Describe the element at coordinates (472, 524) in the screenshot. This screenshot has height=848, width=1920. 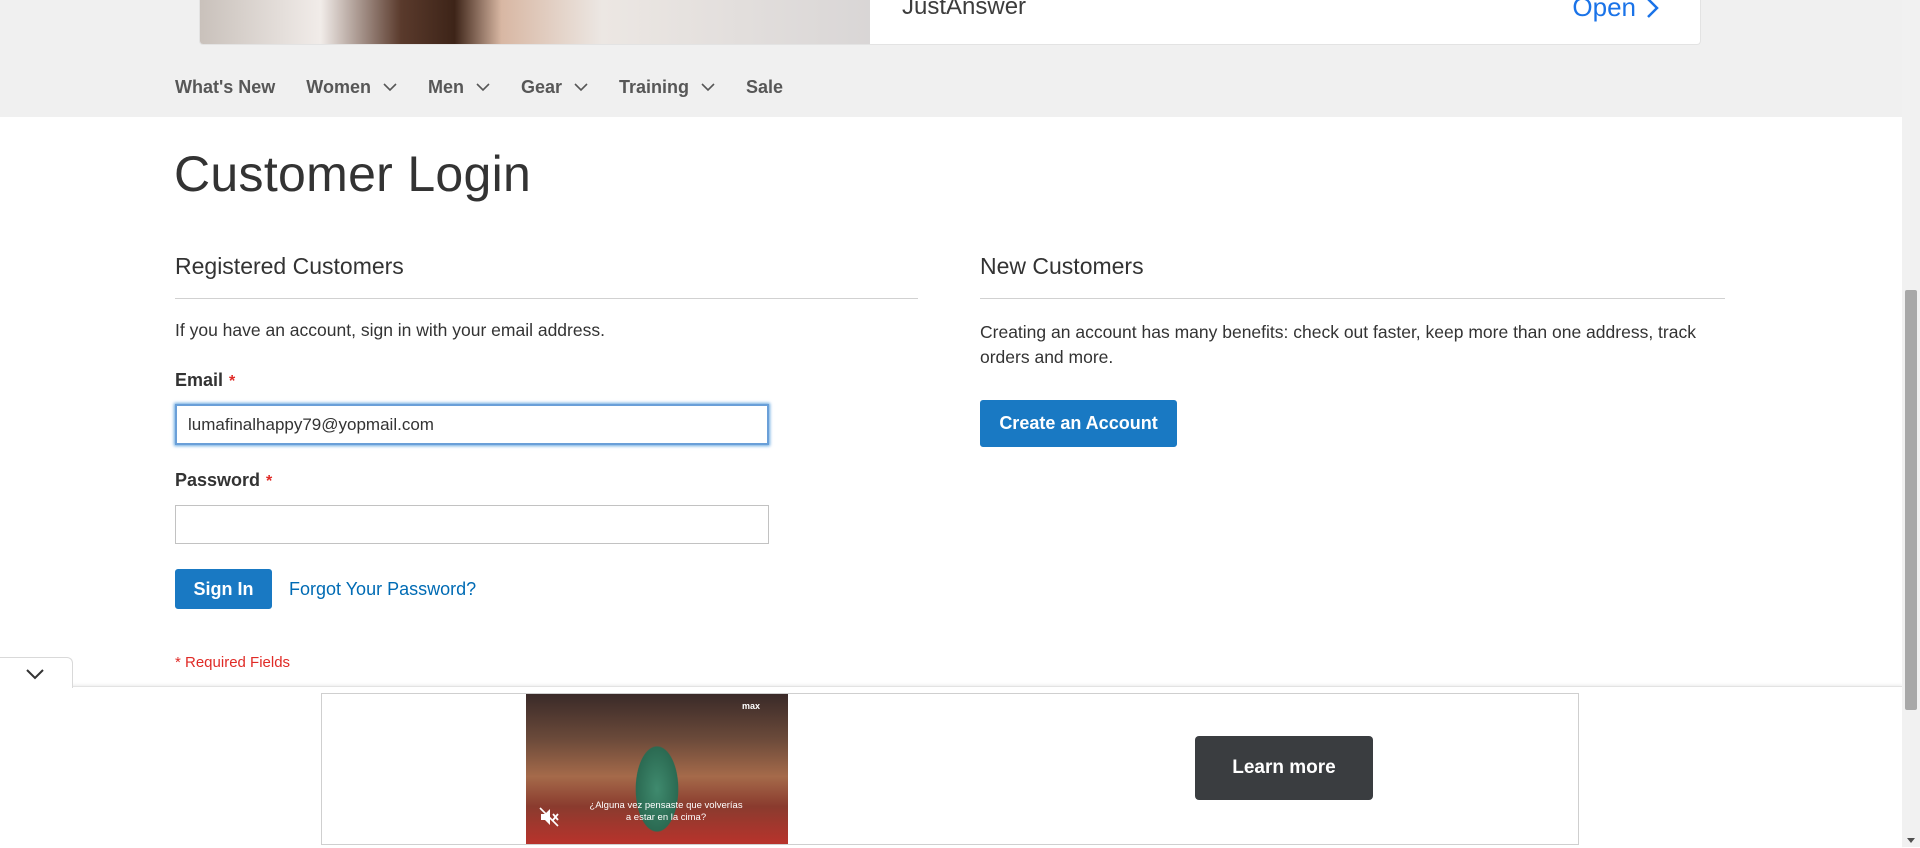
I see `password-field` at that location.